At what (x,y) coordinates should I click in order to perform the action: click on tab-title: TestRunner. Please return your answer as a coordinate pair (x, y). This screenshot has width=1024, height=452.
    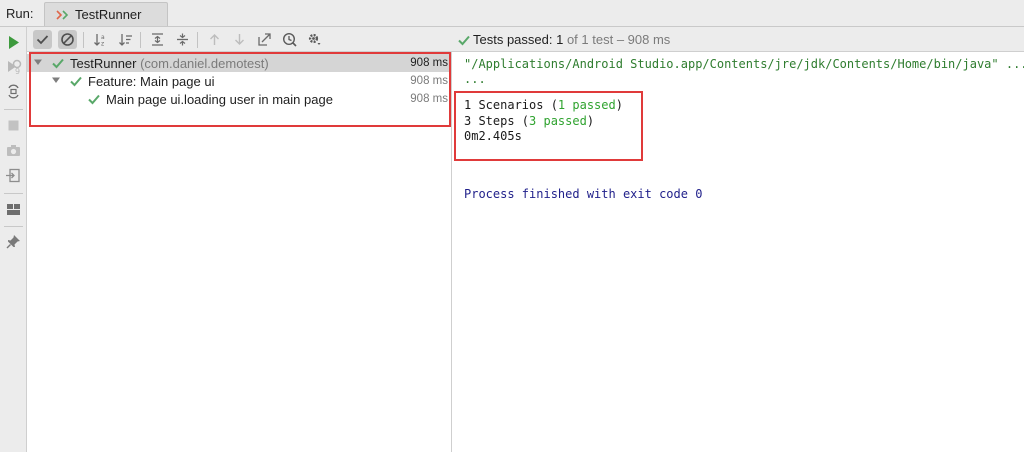
    Looking at the image, I should click on (108, 14).